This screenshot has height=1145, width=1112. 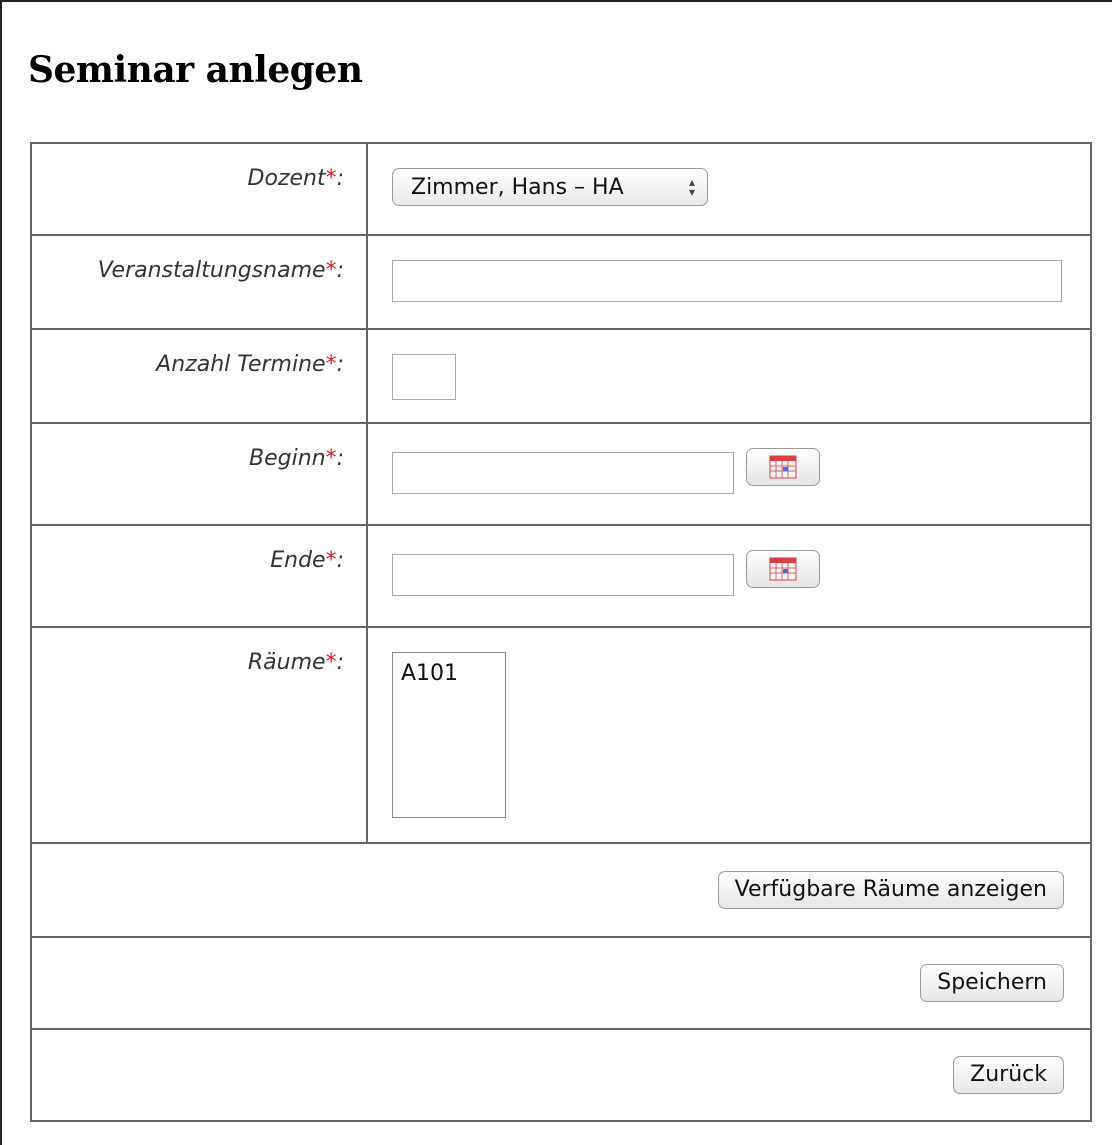 I want to click on row-show-rooms: Verfügbare Räume anzeigen, so click(x=561, y=890).